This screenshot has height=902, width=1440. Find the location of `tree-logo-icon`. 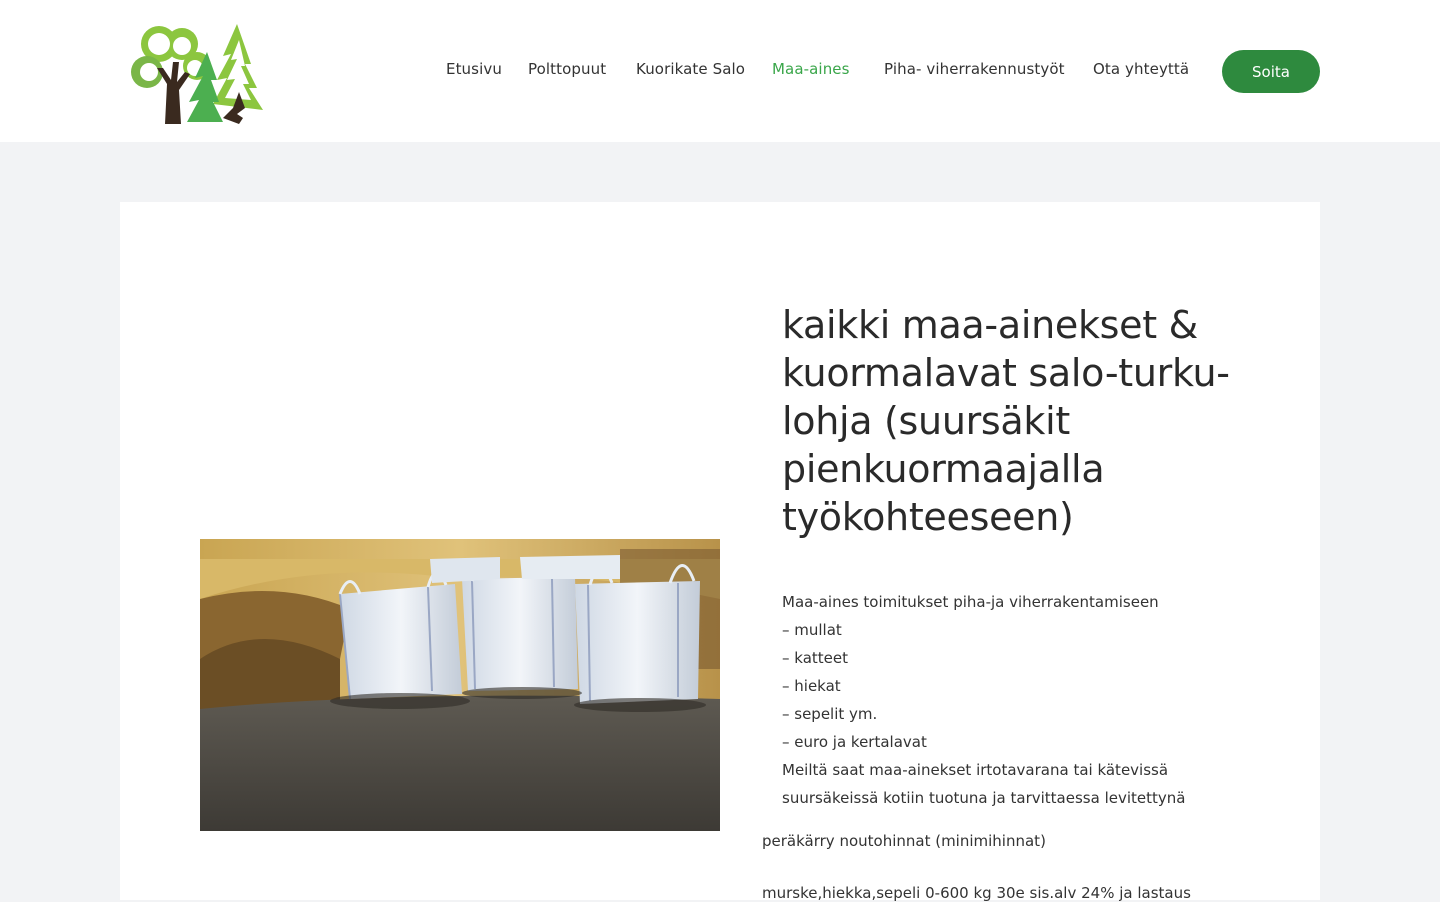

tree-logo-icon is located at coordinates (197, 74).